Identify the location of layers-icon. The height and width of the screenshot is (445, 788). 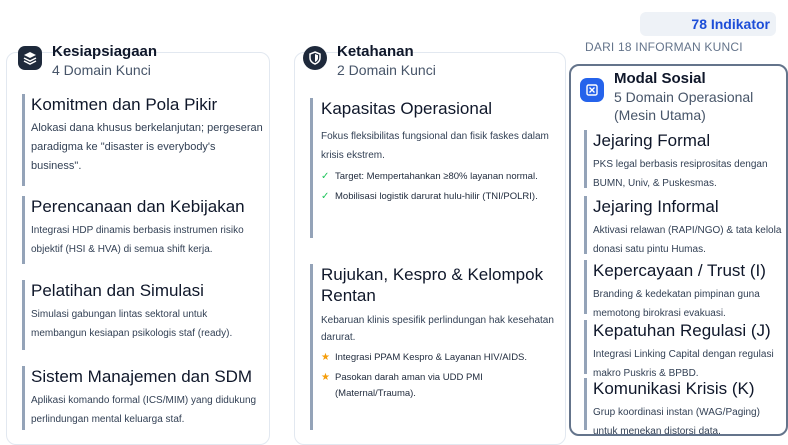
(30, 58).